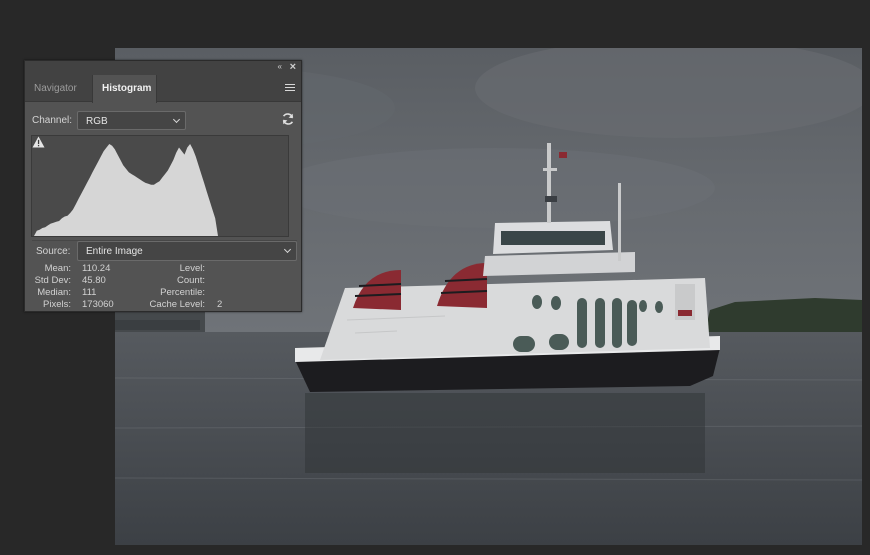 The image size is (870, 555). Describe the element at coordinates (54, 292) in the screenshot. I see `stat-label: Median:` at that location.